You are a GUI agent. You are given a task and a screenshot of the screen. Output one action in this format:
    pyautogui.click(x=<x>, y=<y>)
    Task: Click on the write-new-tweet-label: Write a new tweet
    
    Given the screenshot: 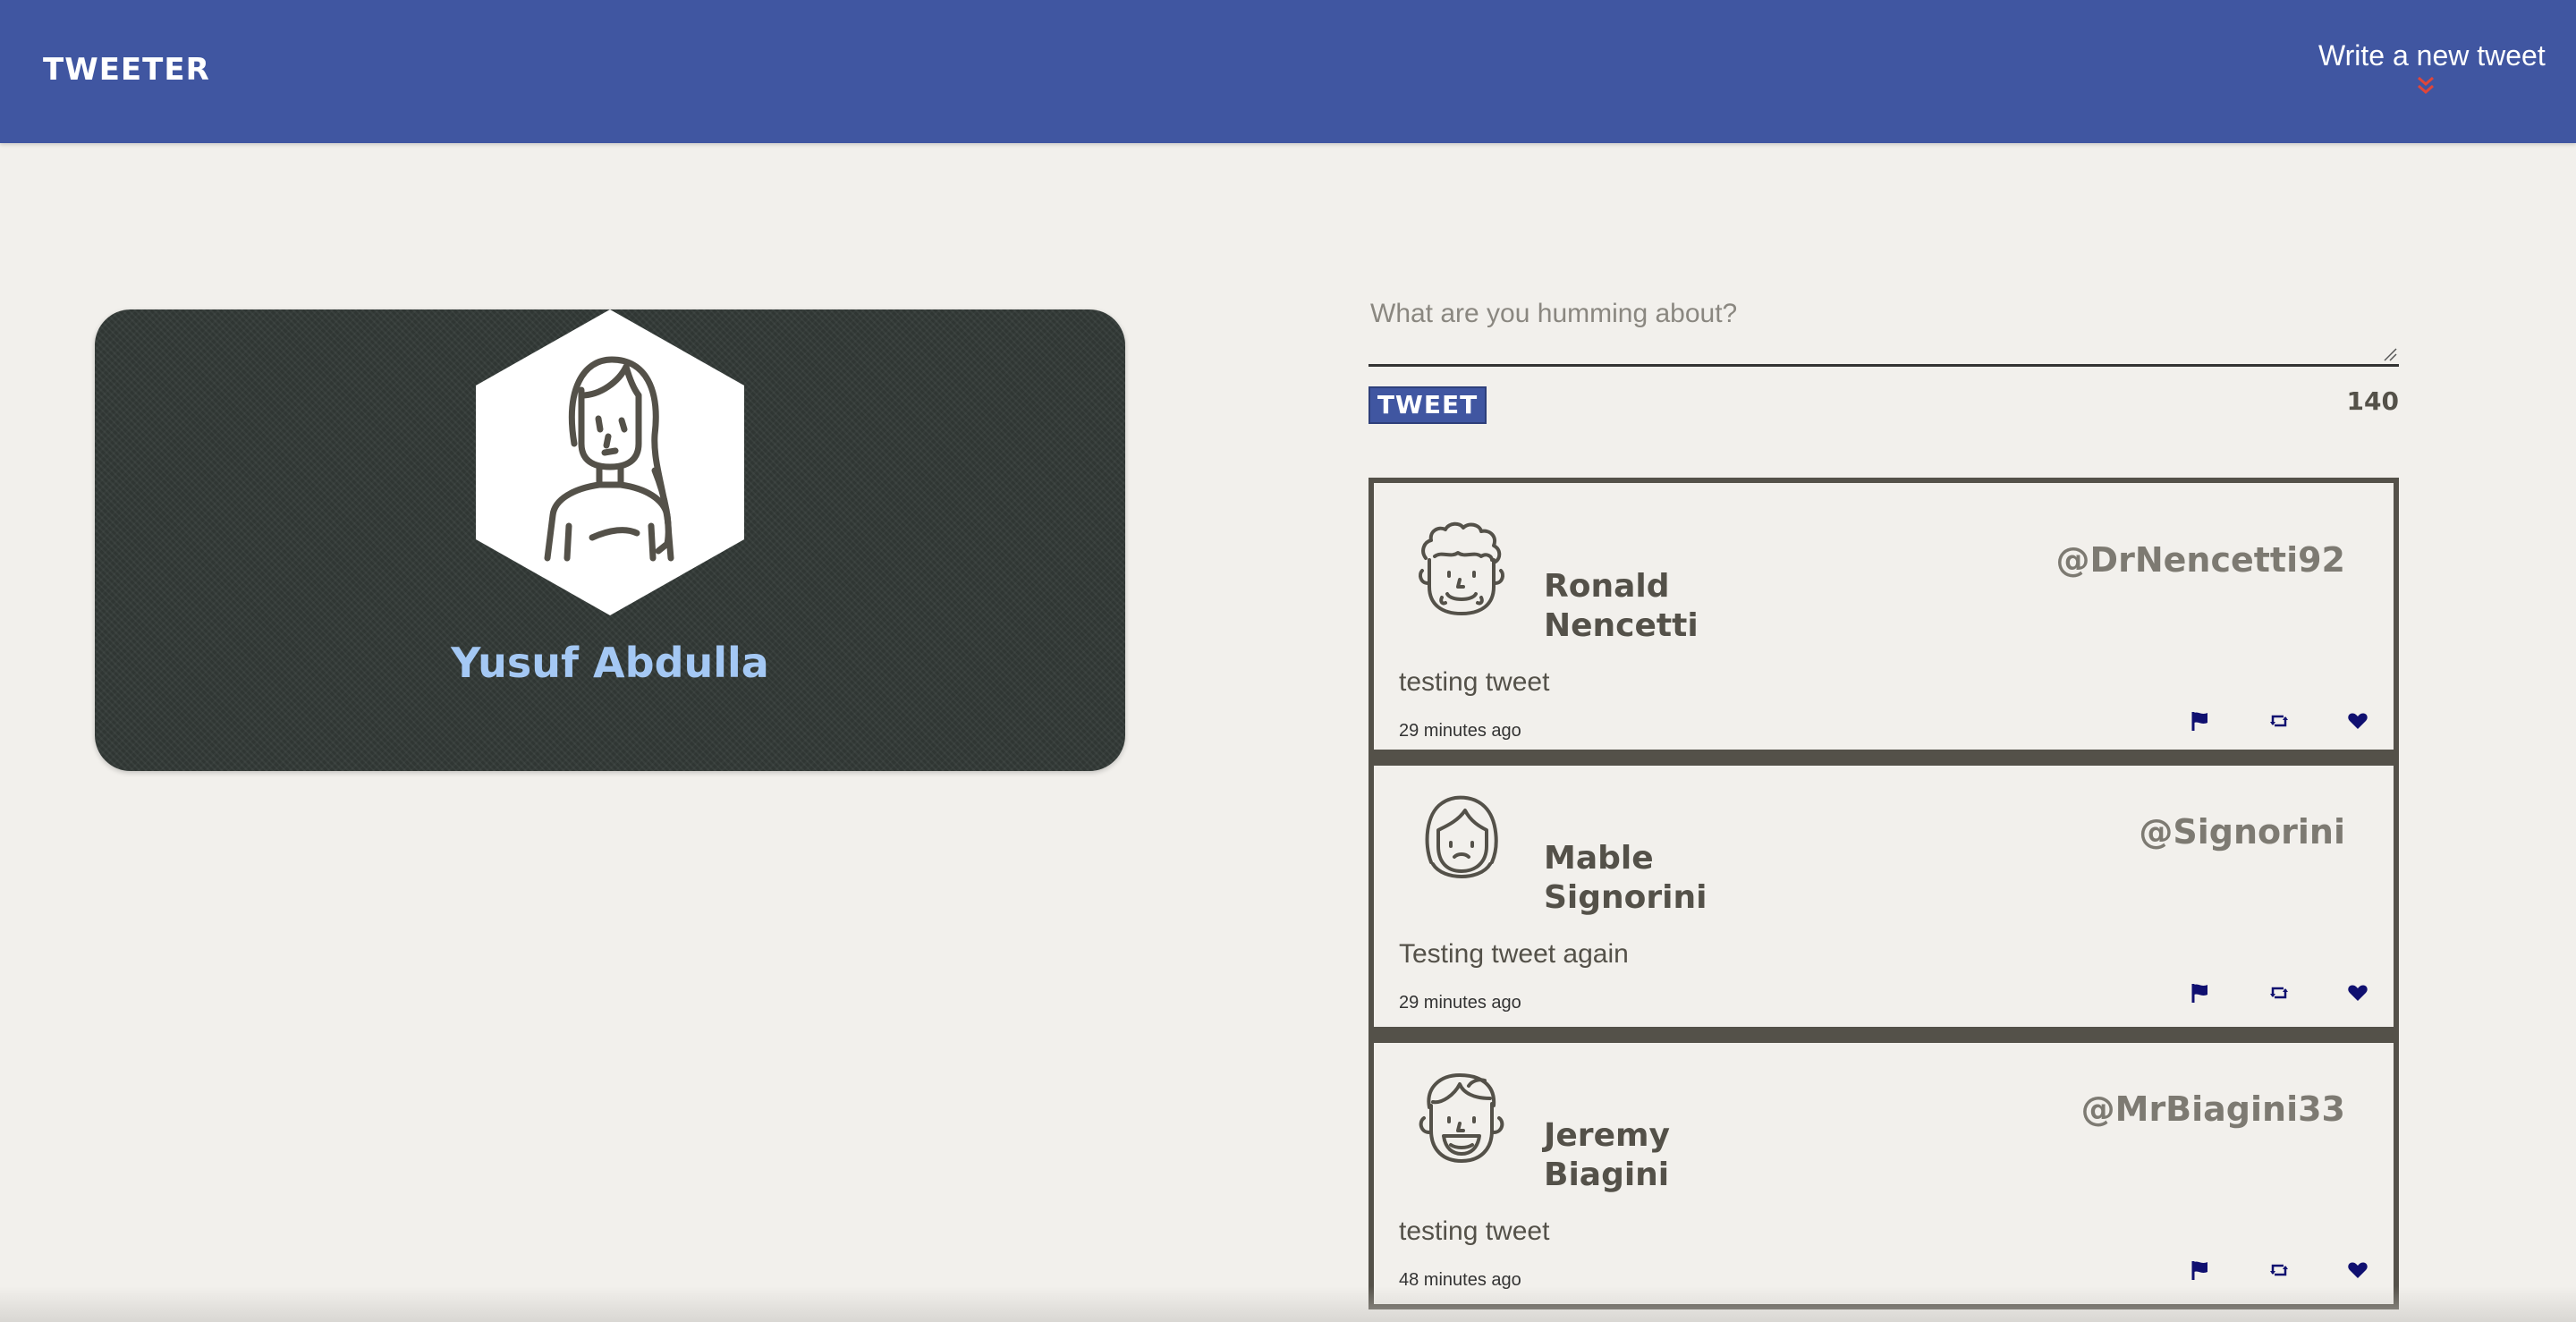 What is the action you would take?
    pyautogui.click(x=2432, y=55)
    